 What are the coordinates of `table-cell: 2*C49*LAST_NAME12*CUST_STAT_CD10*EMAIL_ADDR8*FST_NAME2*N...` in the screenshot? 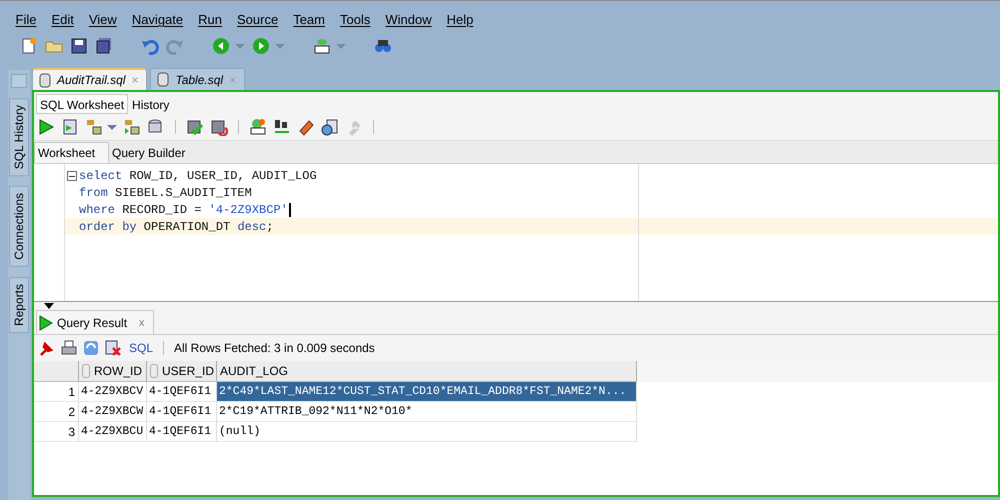 It's located at (427, 392).